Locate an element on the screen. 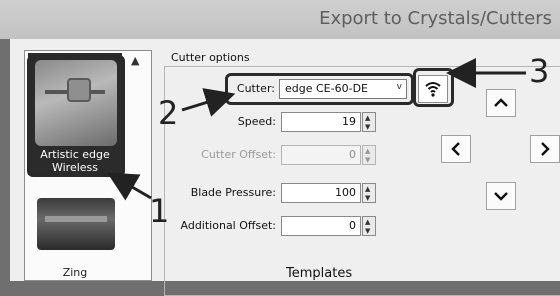 The height and width of the screenshot is (296, 560). annotation-number-2: 2 is located at coordinates (168, 113).